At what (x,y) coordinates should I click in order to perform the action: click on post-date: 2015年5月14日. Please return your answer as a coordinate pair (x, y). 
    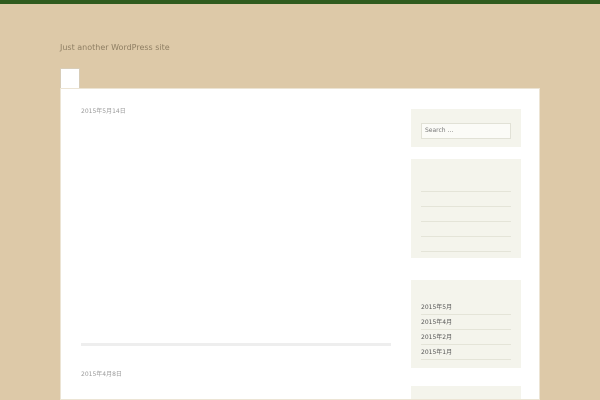
    Looking at the image, I should click on (236, 112).